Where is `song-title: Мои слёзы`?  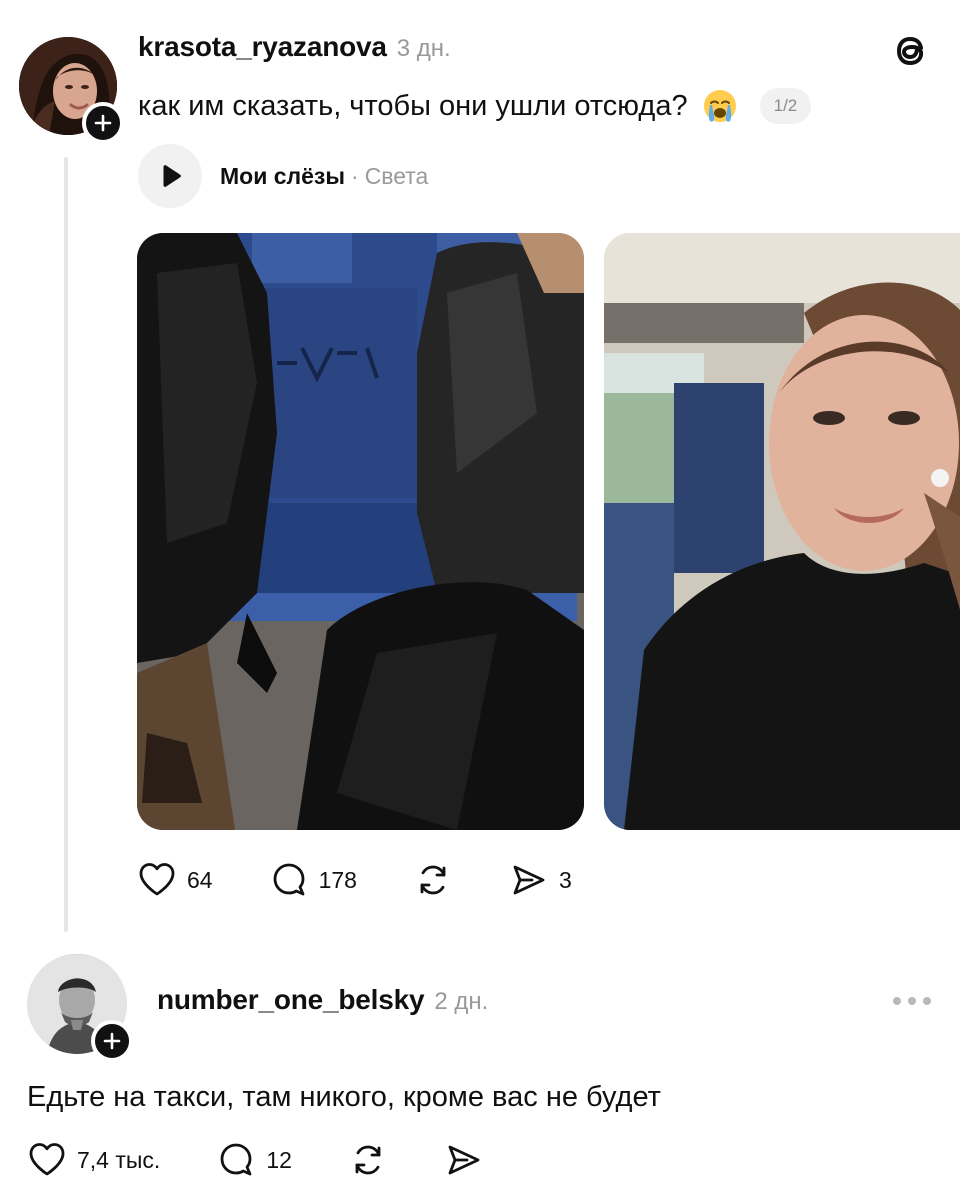 song-title: Мои слёзы is located at coordinates (283, 175).